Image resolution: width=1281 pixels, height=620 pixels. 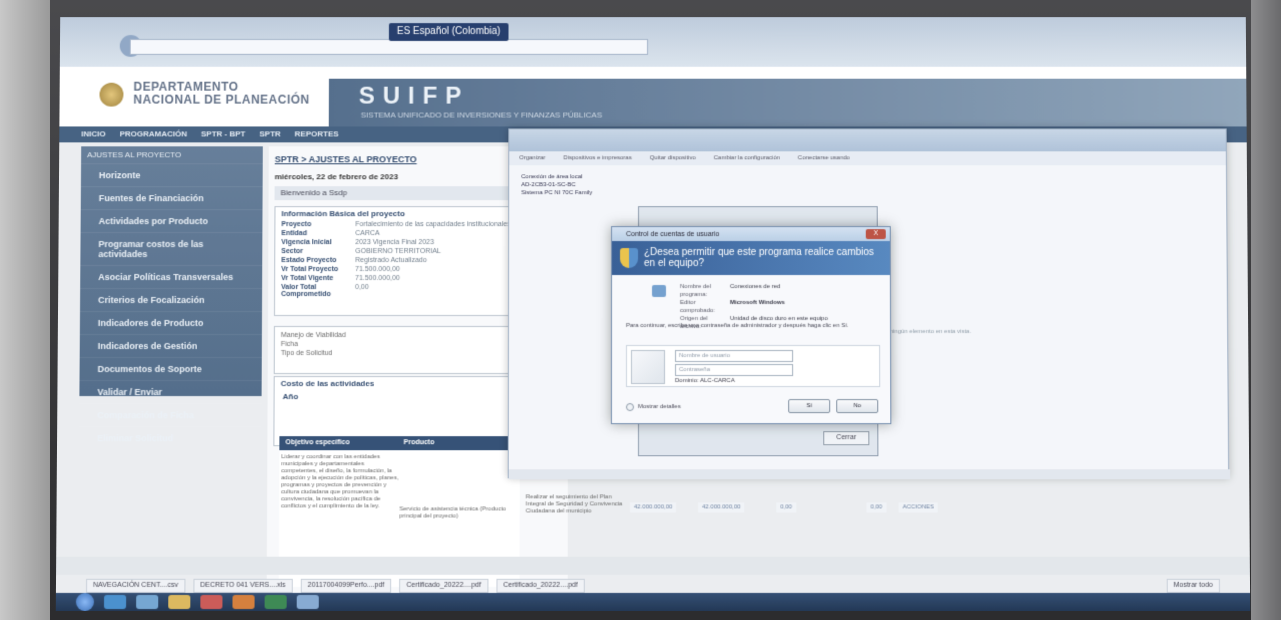 What do you see at coordinates (221, 99) in the screenshot?
I see `org-name-line2: NACIONAL DE PLANEACIÓN` at bounding box center [221, 99].